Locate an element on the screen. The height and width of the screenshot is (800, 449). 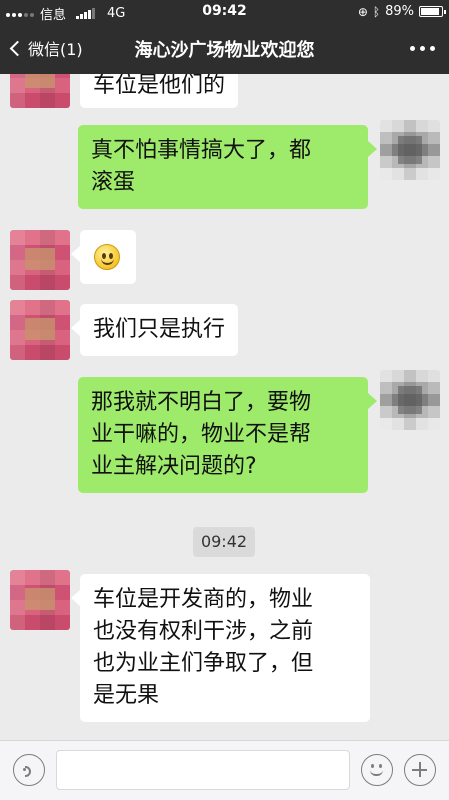
emoji-message-bubble is located at coordinates (103, 257).